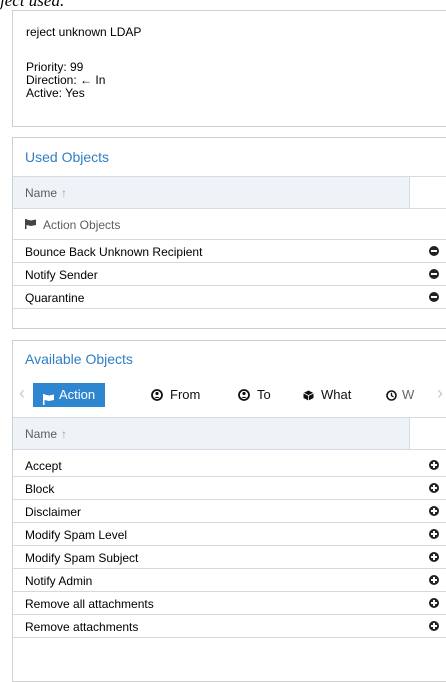  What do you see at coordinates (53, 512) in the screenshot?
I see `object-name: Disclaimer` at bounding box center [53, 512].